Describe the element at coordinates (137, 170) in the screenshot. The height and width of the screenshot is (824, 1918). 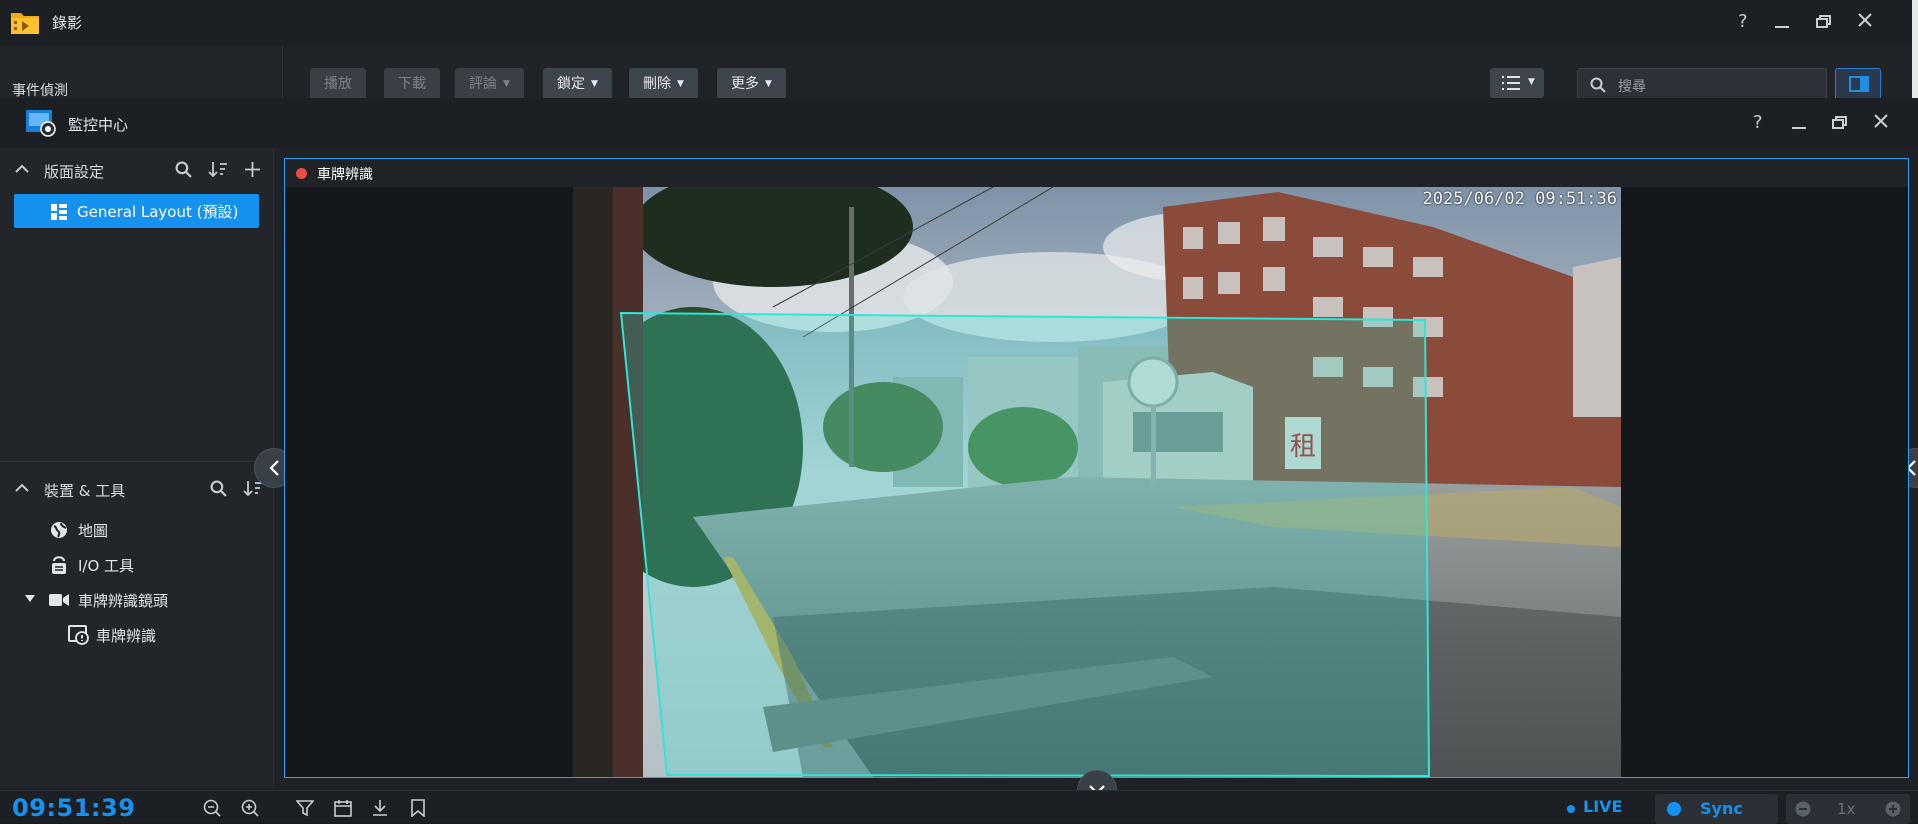
I see `layout-section-header: 版面設定` at that location.